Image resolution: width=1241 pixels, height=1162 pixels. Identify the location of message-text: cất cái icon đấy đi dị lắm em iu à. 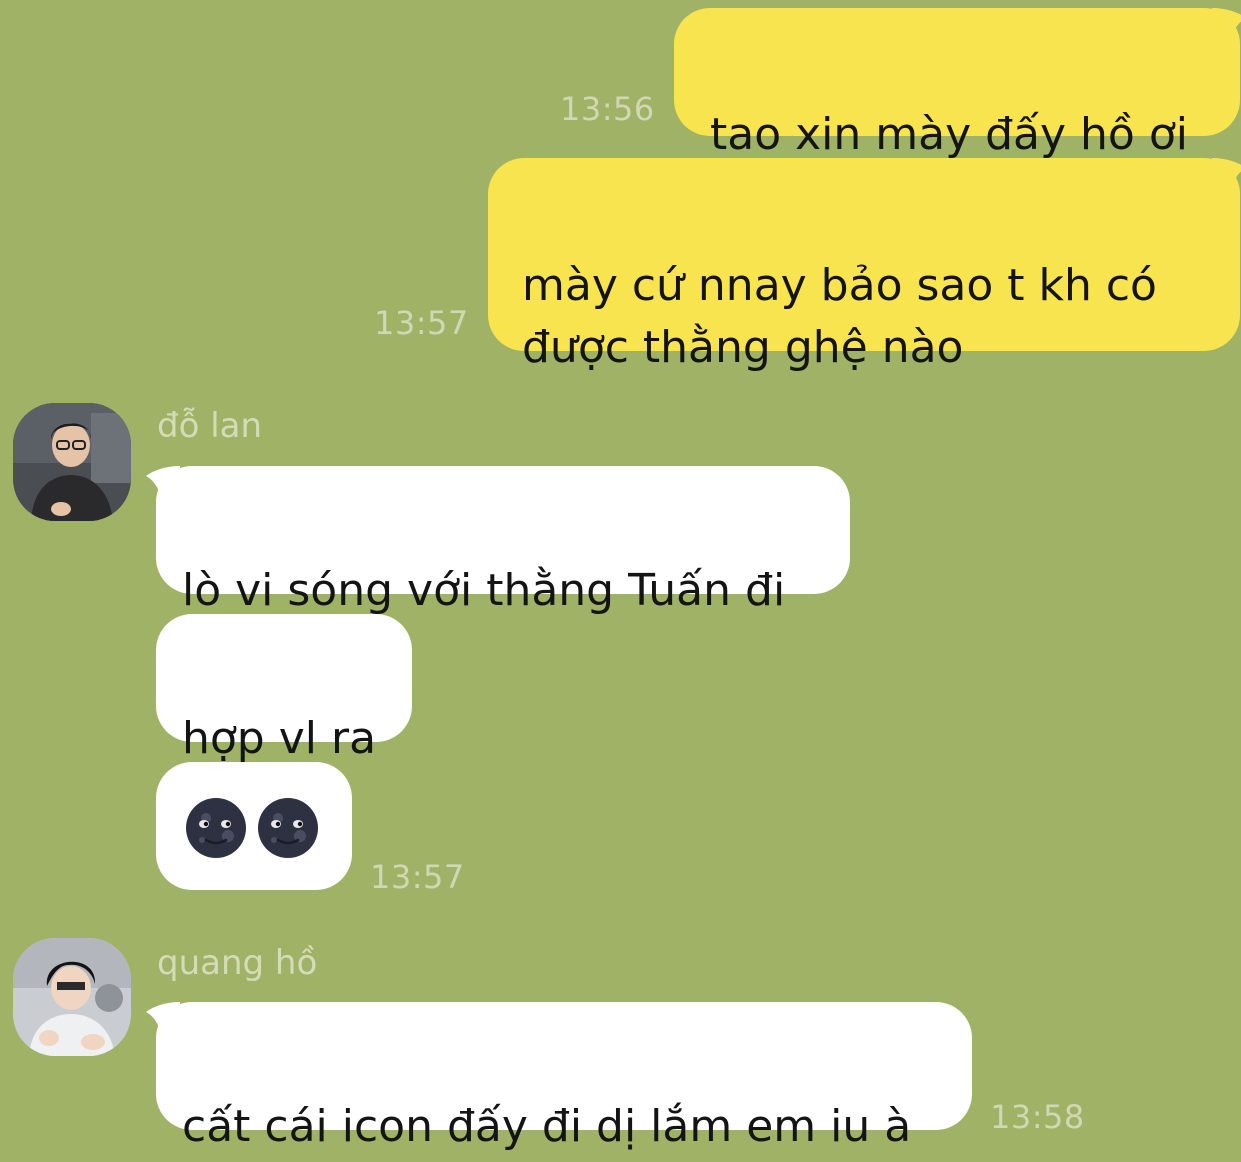
(547, 1126).